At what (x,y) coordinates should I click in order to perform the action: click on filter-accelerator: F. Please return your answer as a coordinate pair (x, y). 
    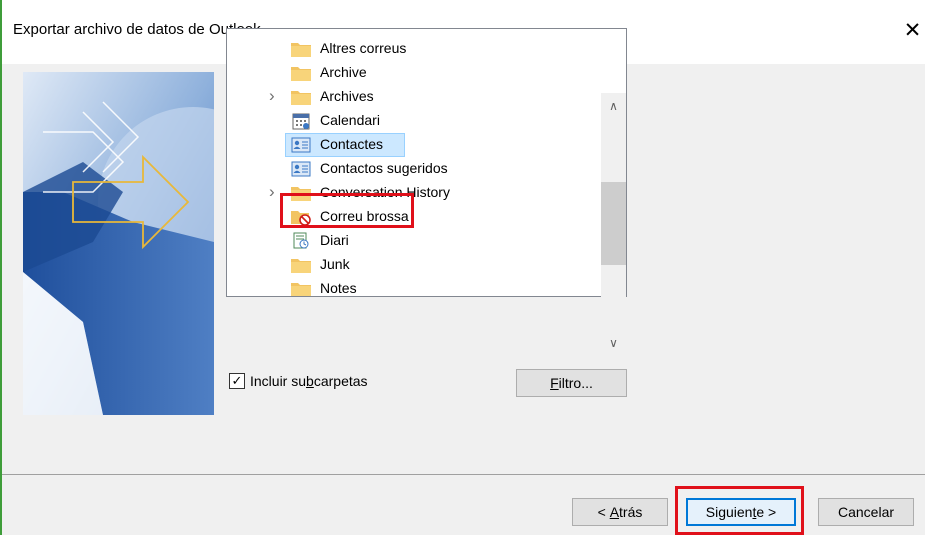
    Looking at the image, I should click on (554, 383).